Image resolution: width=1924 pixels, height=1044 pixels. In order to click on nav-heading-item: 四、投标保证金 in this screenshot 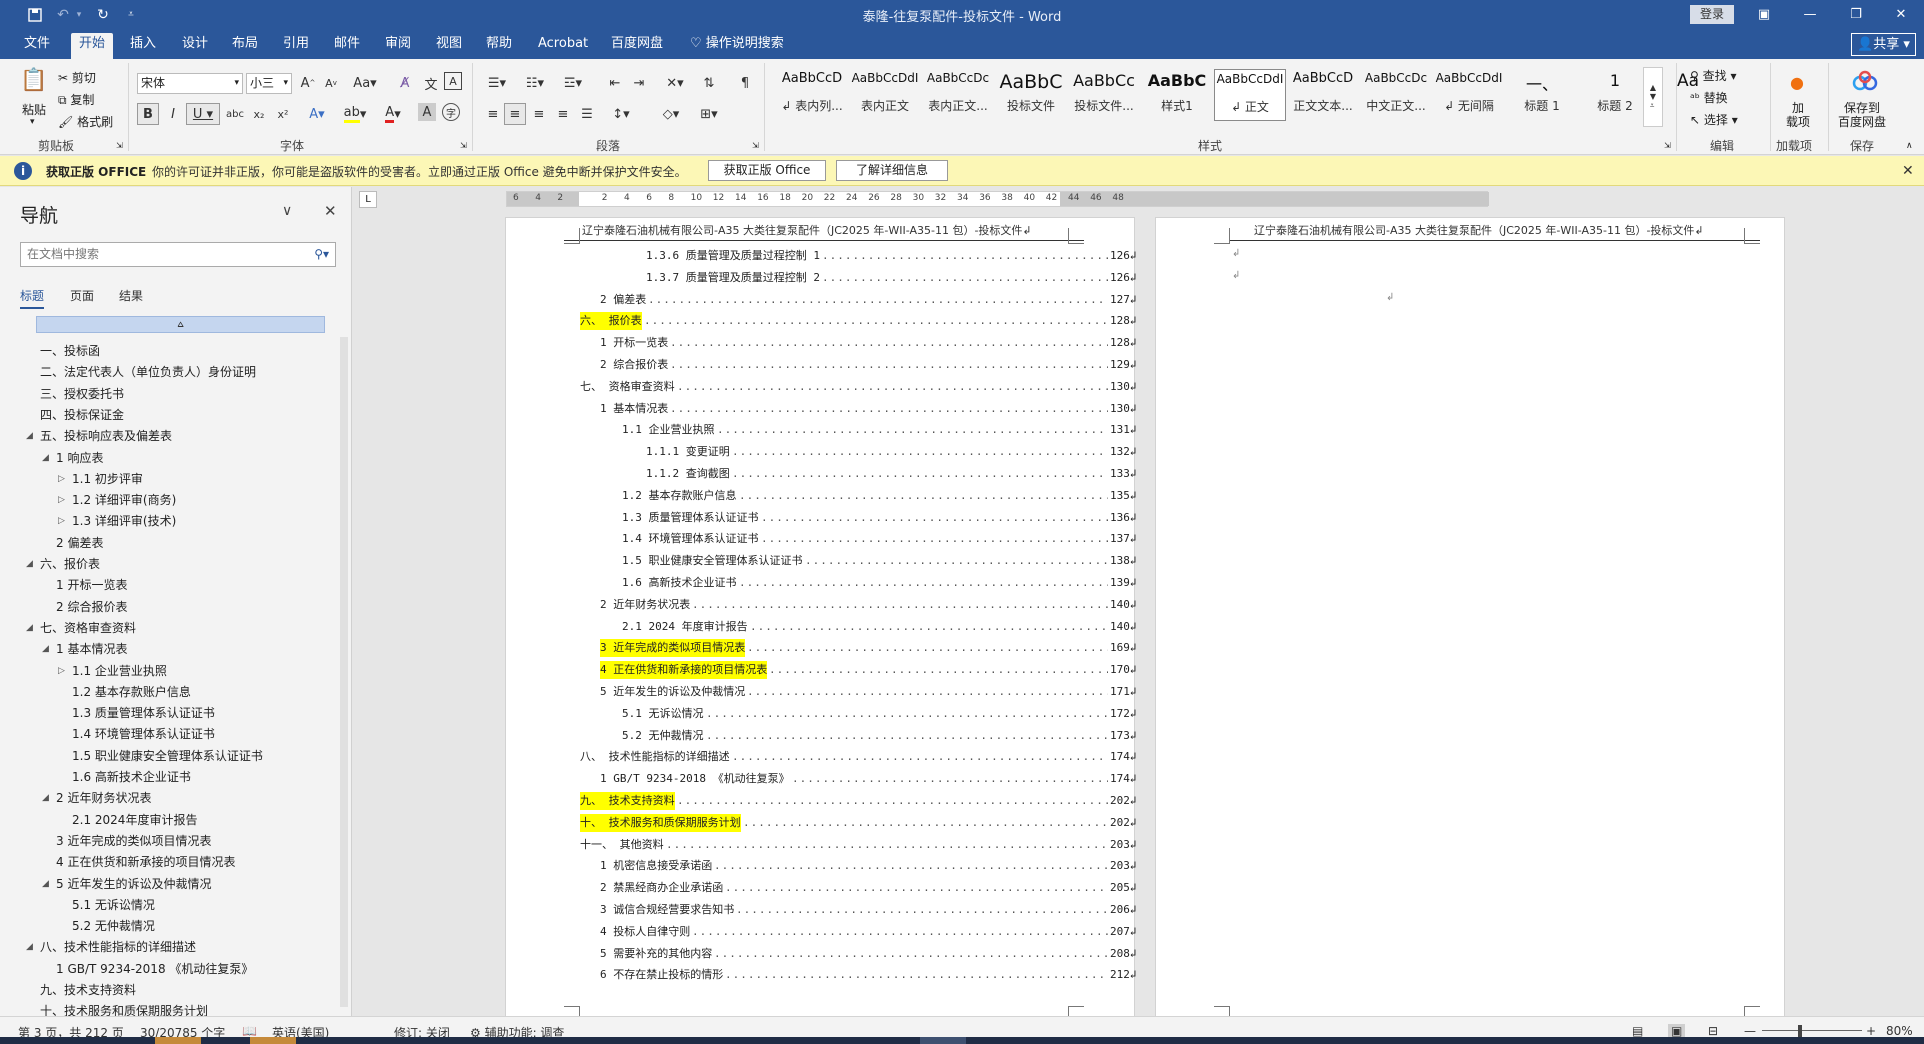, I will do `click(82, 415)`.